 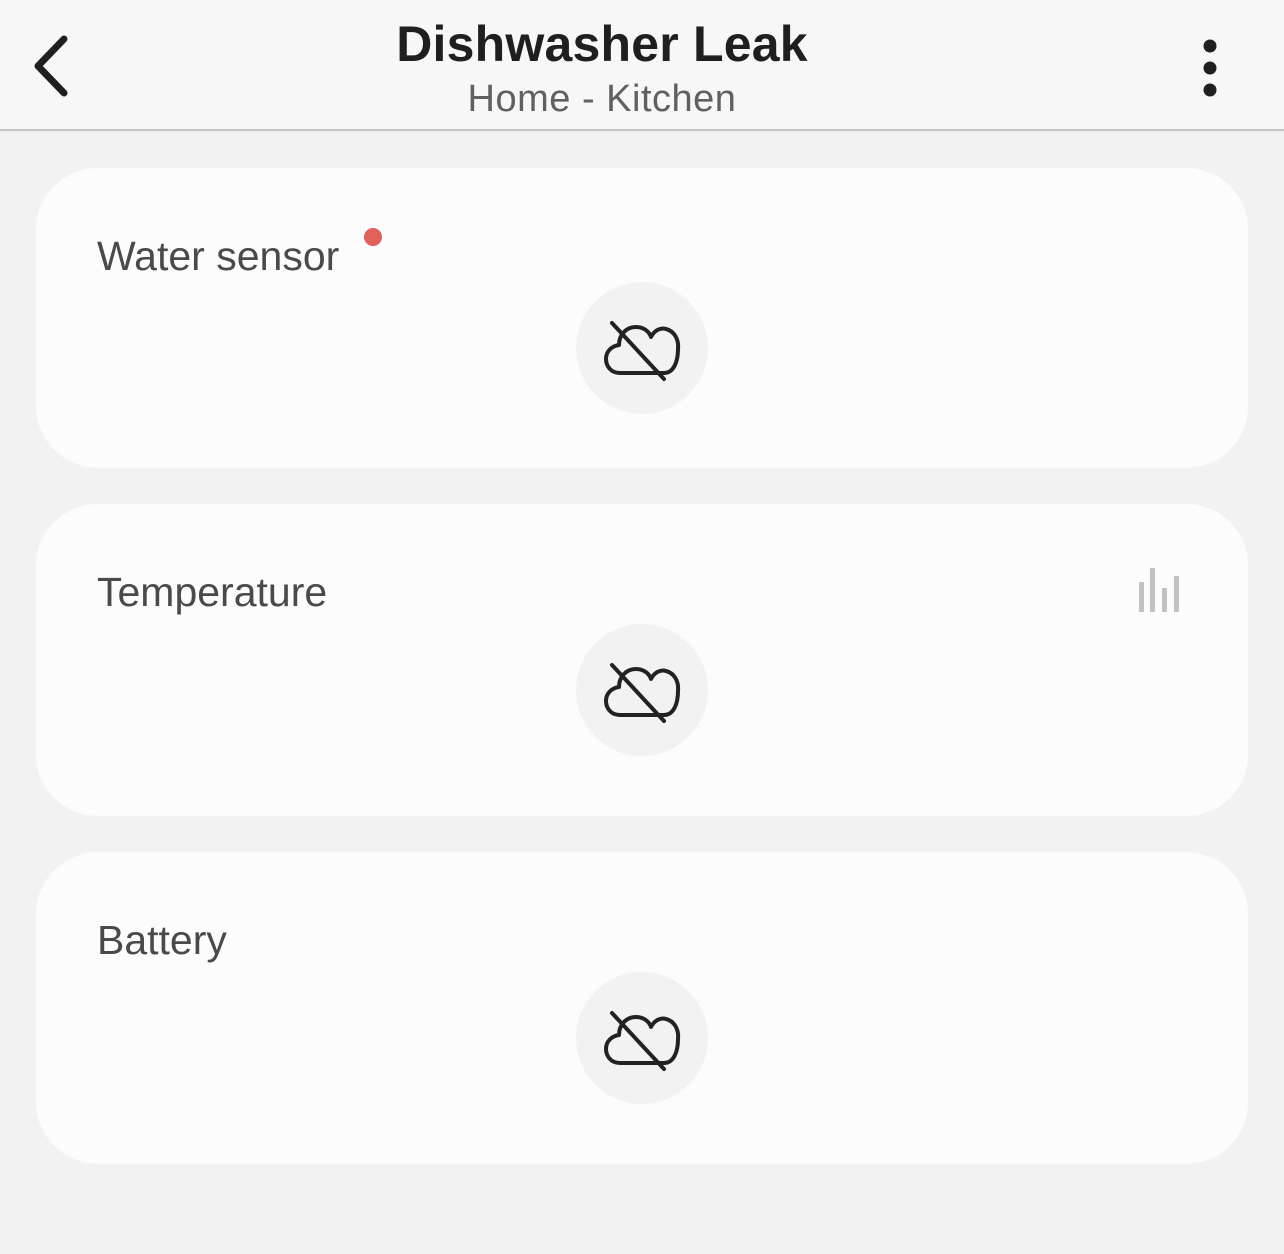 I want to click on more-vertical-icon, so click(x=1210, y=68).